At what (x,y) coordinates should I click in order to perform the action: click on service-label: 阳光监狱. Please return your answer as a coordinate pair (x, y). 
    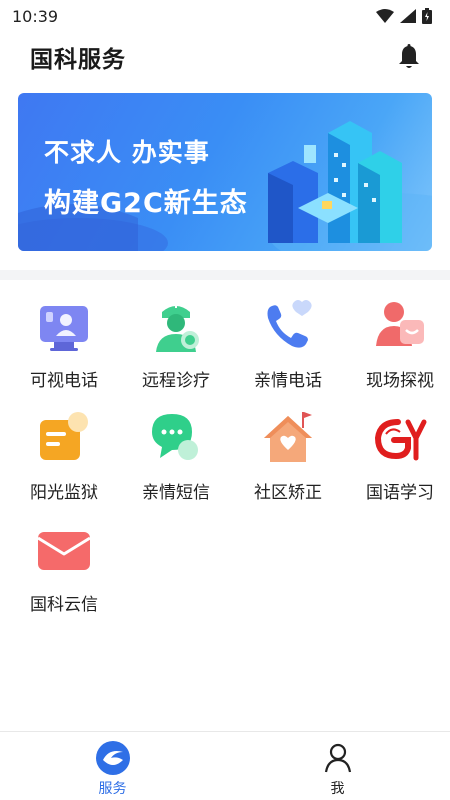
    Looking at the image, I should click on (64, 493).